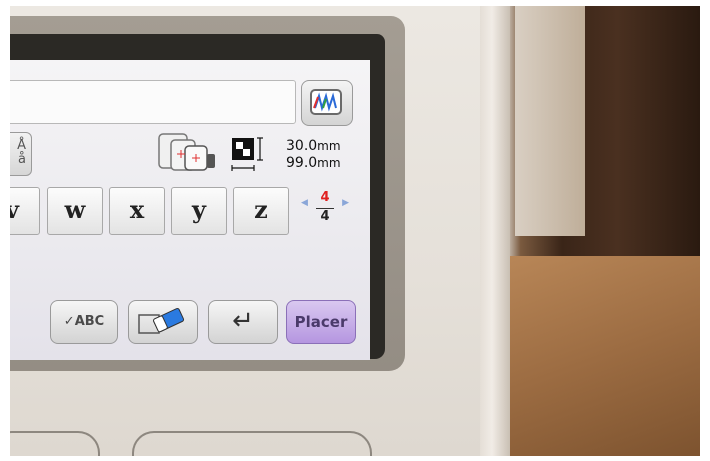 This screenshot has width=710, height=461. Describe the element at coordinates (261, 211) in the screenshot. I see `key-z: z` at that location.